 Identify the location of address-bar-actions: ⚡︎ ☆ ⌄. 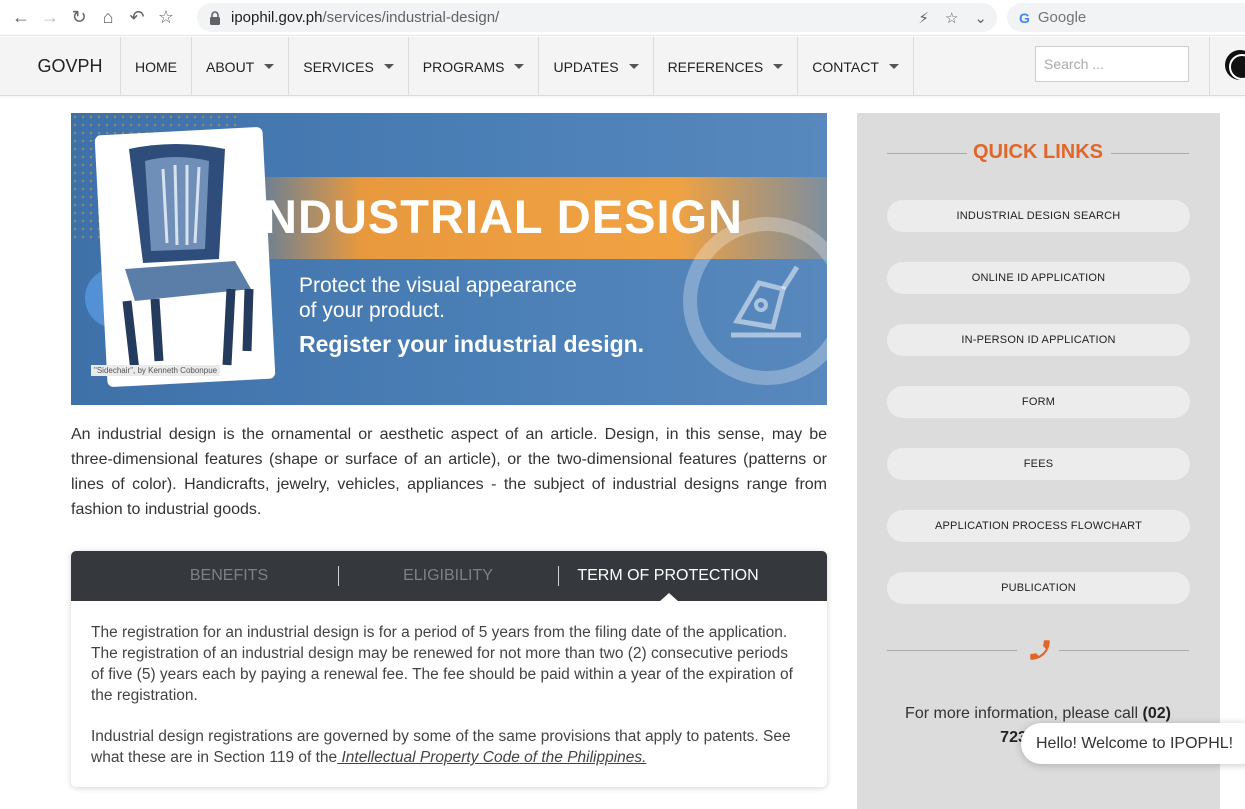
(952, 17).